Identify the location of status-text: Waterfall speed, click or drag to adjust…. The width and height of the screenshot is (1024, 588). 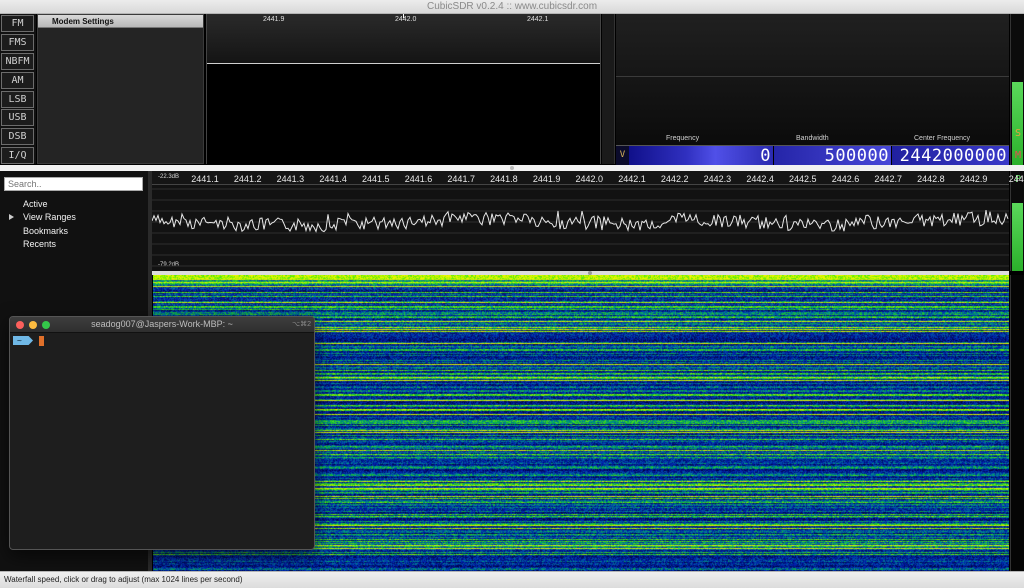
(123, 579).